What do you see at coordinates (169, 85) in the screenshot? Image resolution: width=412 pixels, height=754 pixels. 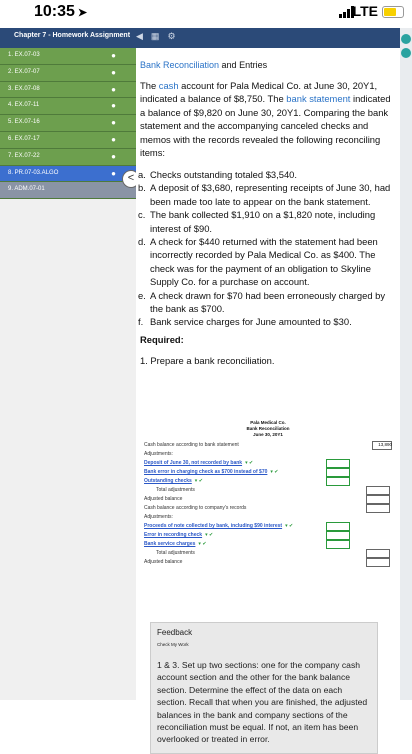 I see `cash-link: cash` at bounding box center [169, 85].